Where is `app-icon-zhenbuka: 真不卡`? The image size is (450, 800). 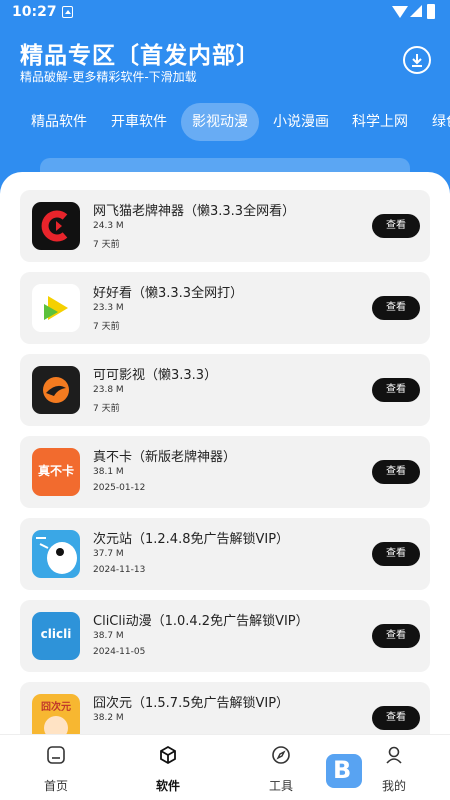
app-icon-zhenbuka: 真不卡 is located at coordinates (56, 472).